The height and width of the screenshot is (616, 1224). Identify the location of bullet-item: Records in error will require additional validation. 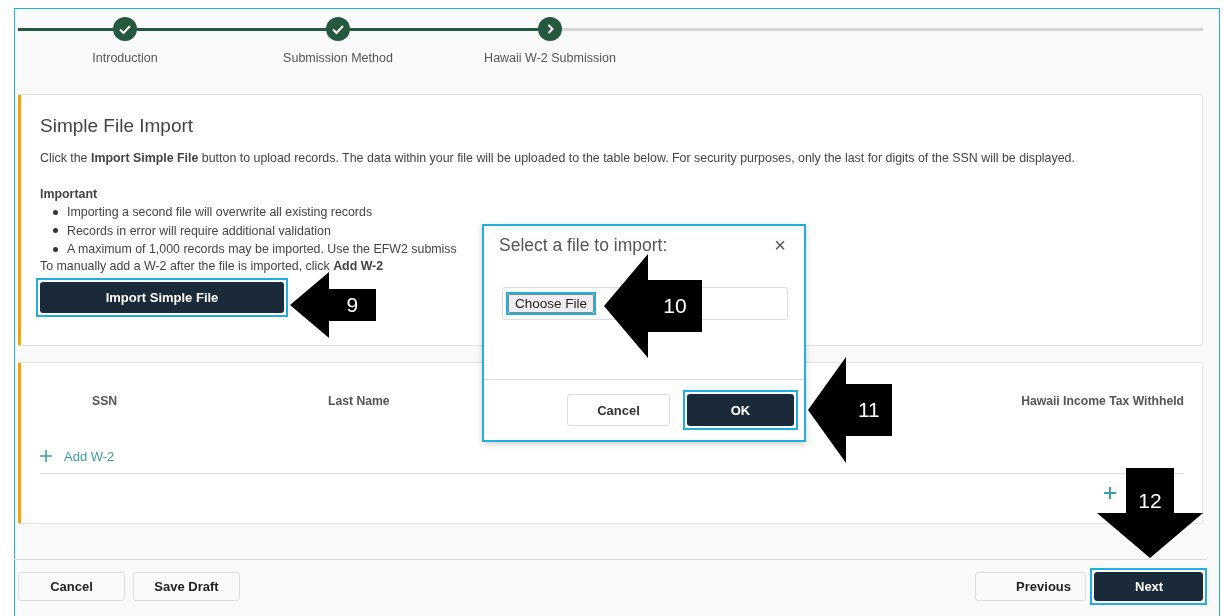
(199, 231).